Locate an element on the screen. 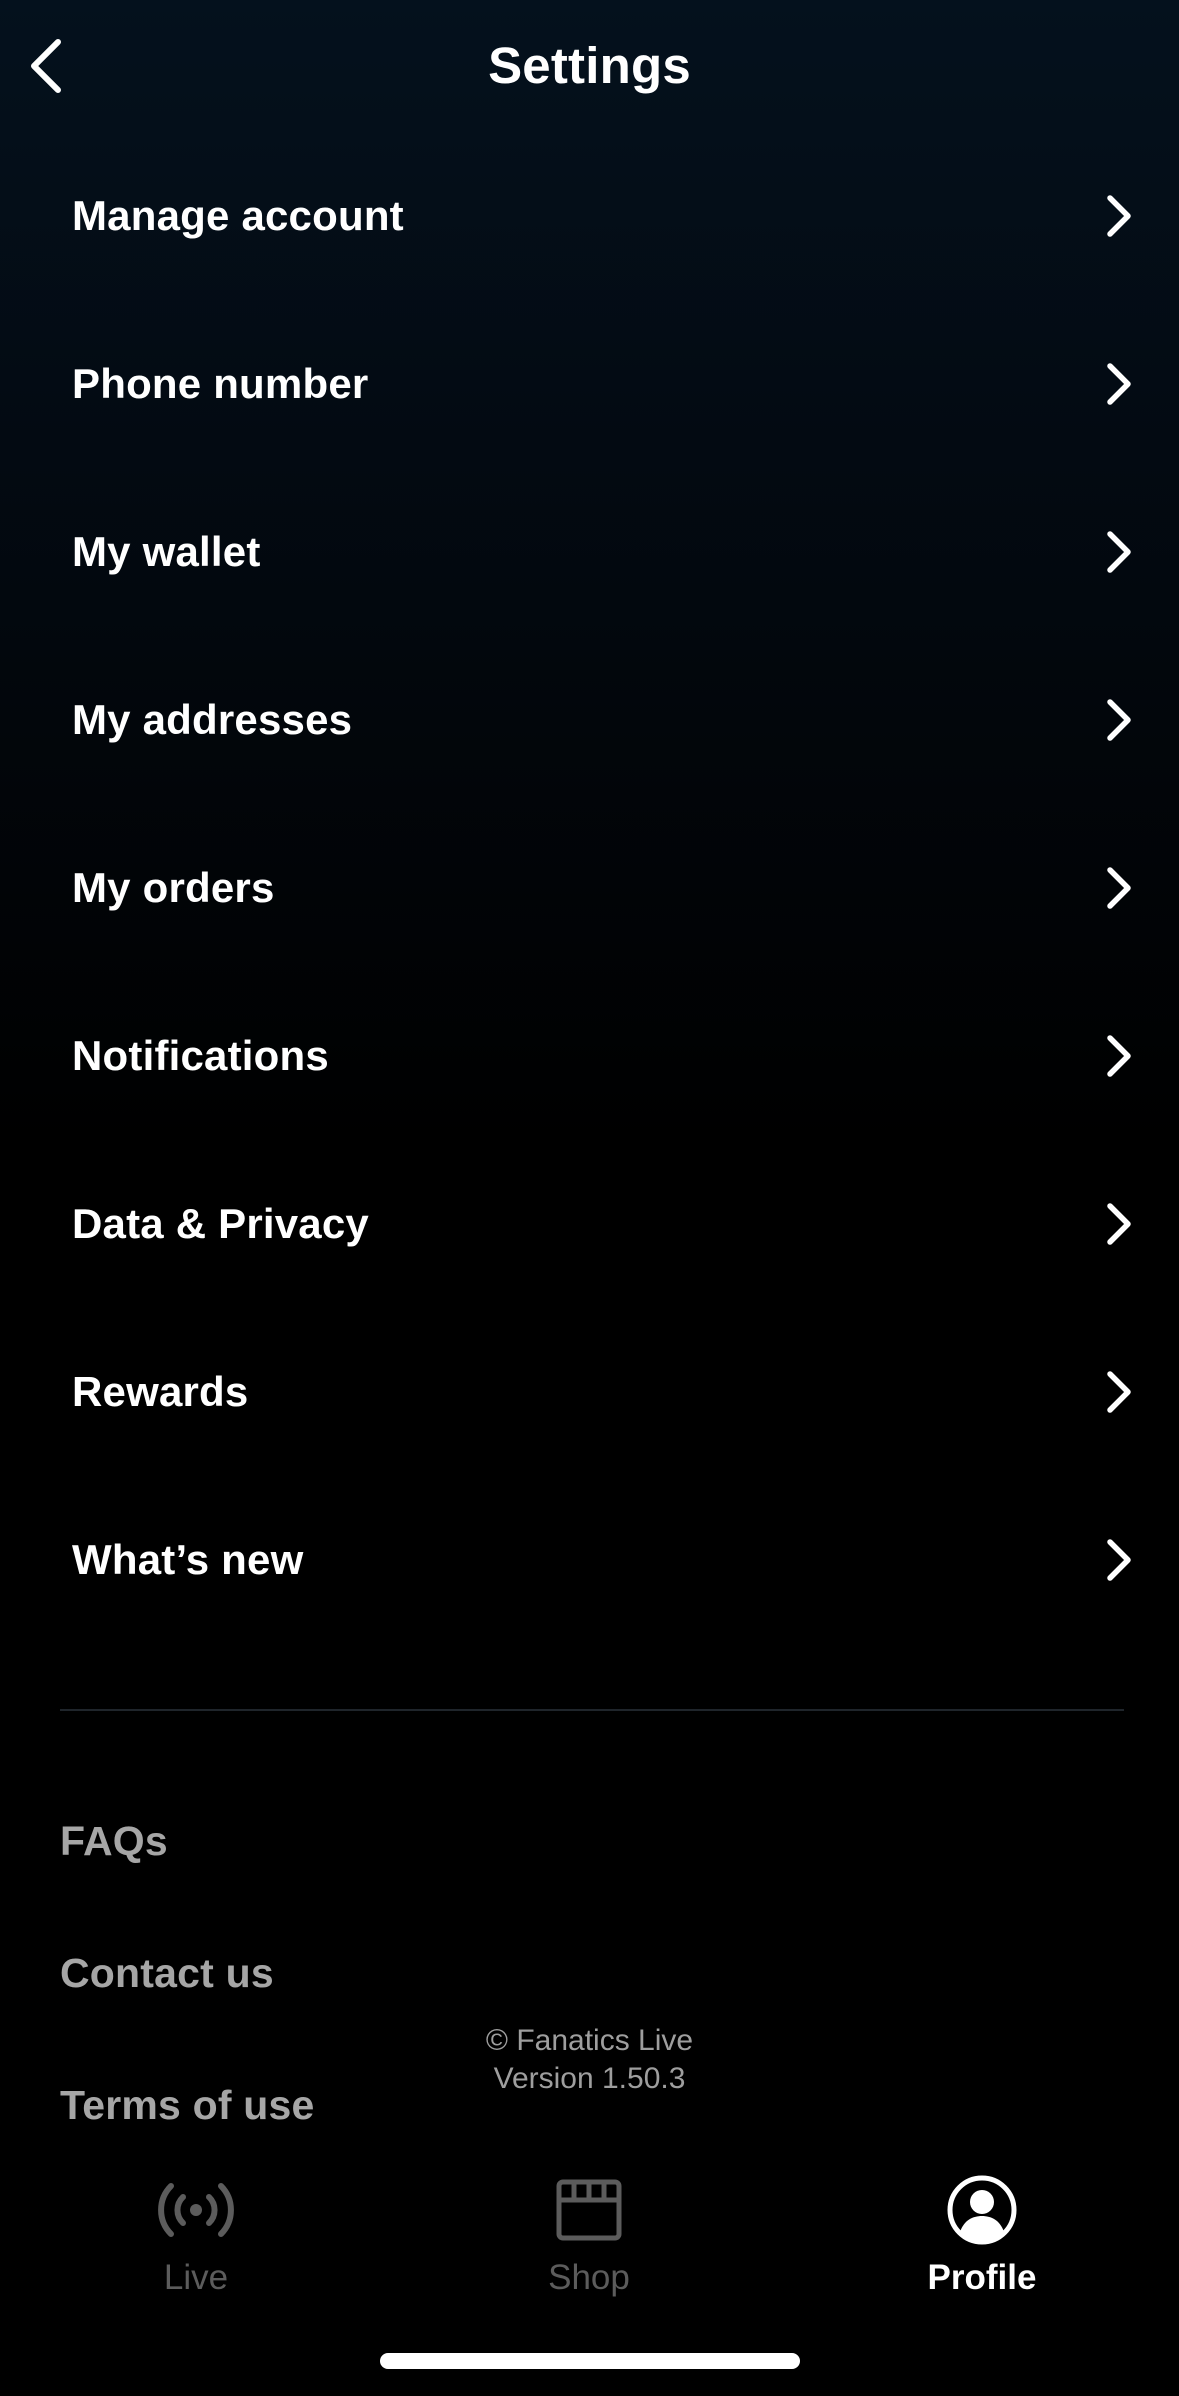  page-title: Settings is located at coordinates (589, 65).